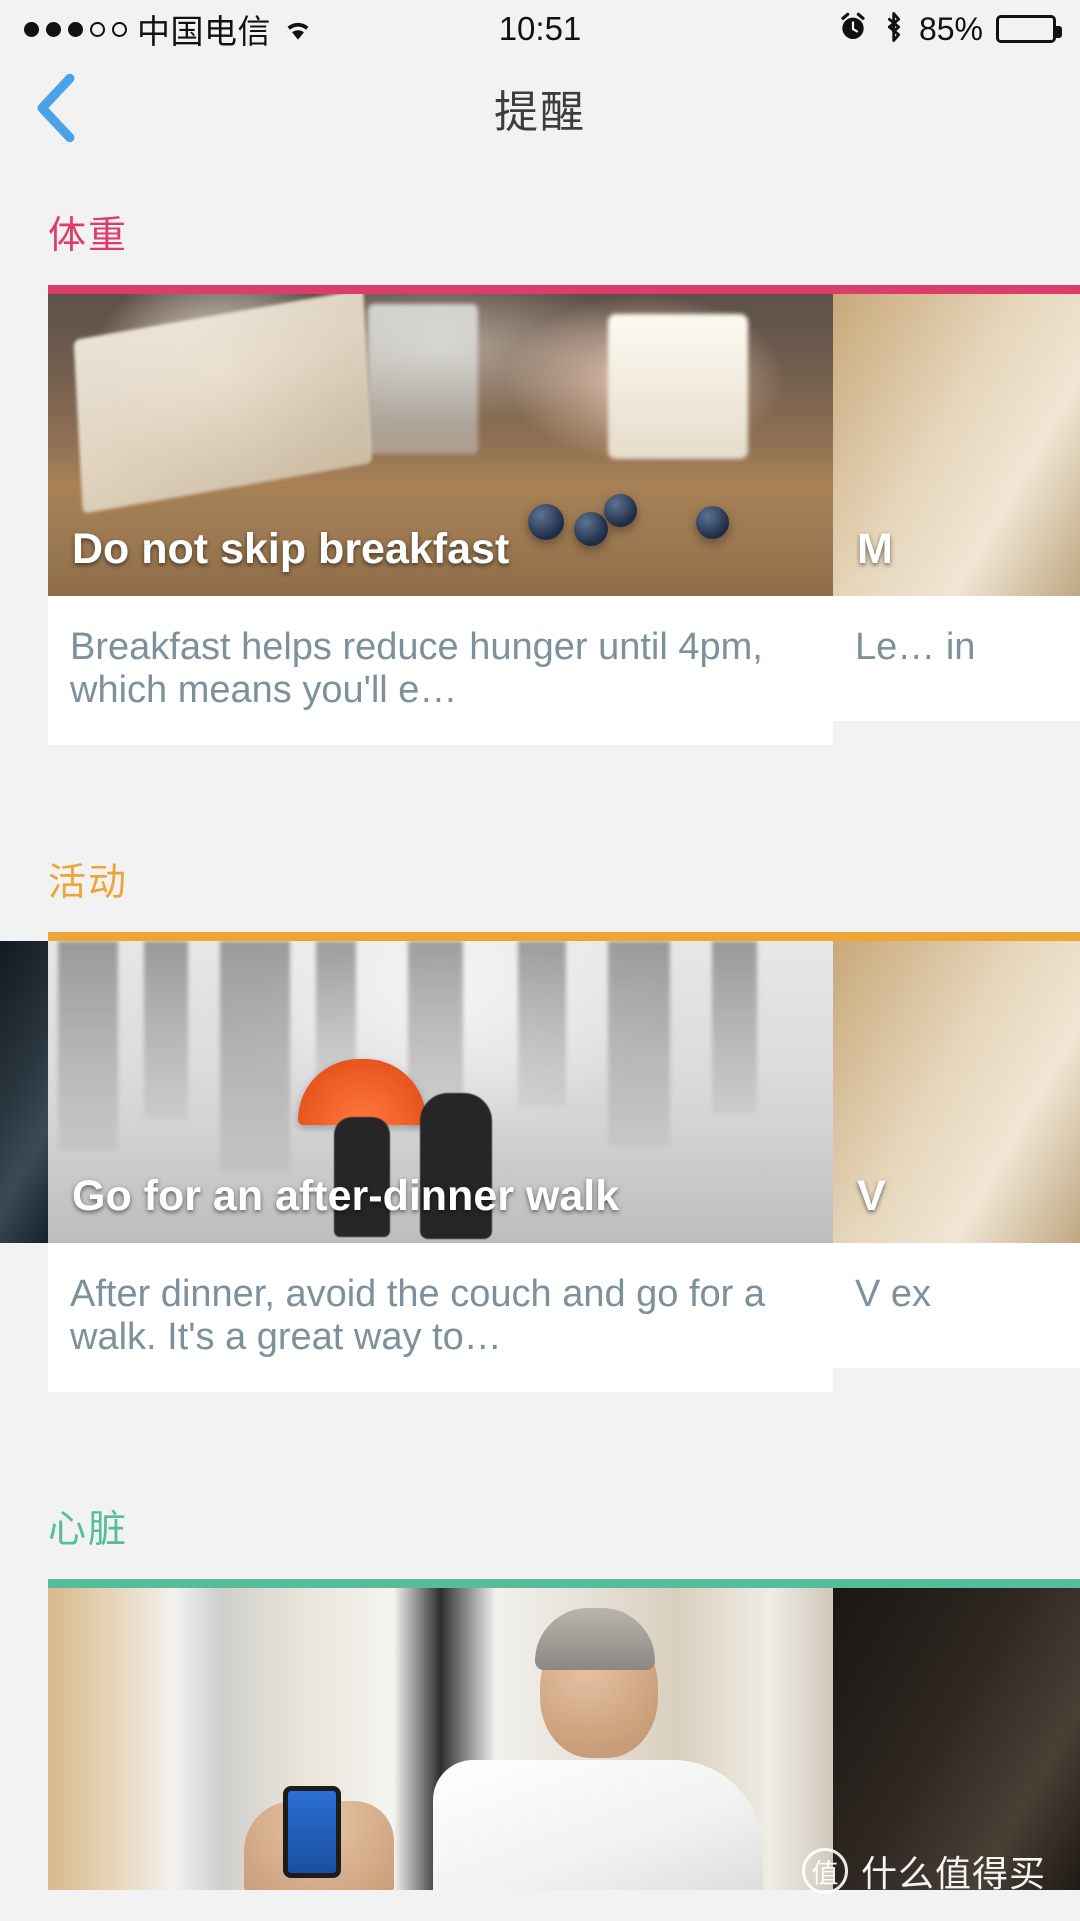 The height and width of the screenshot is (1921, 1080). I want to click on watermark-badge-icon: 值, so click(824, 1871).